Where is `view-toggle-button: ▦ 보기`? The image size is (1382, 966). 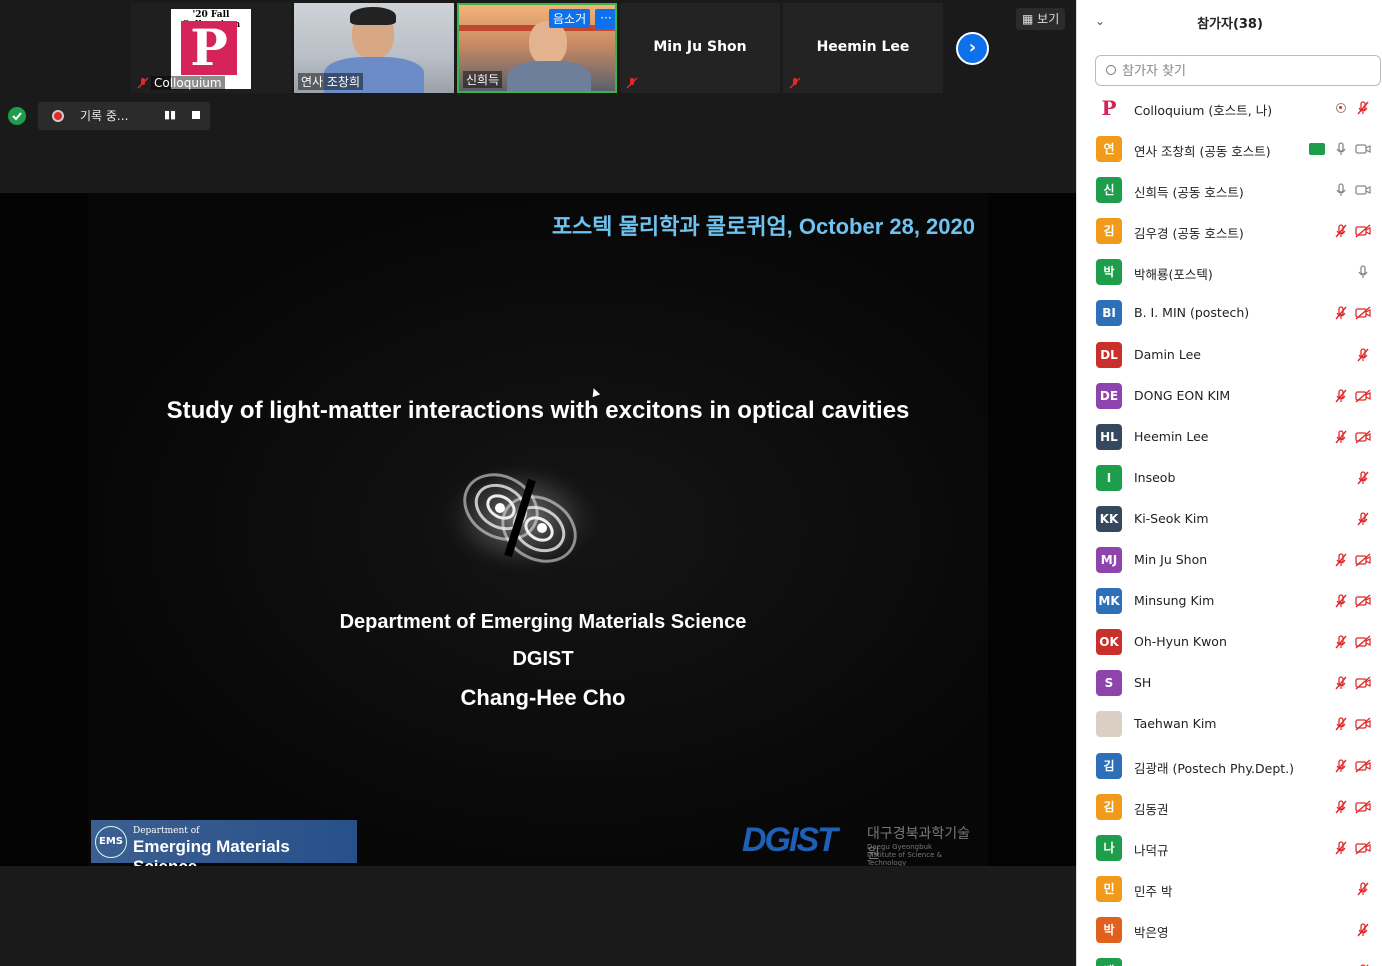 view-toggle-button: ▦ 보기 is located at coordinates (1041, 19).